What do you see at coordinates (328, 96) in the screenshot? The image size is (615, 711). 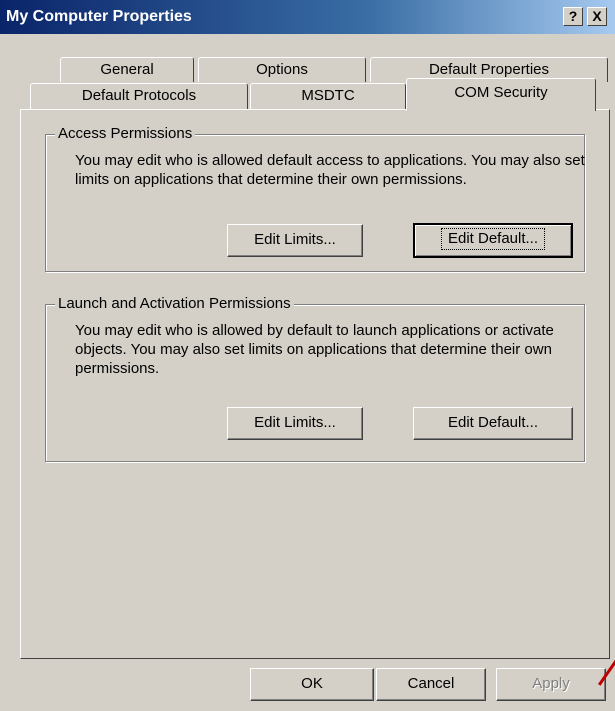 I see `tab-msdtc: MSDTC` at bounding box center [328, 96].